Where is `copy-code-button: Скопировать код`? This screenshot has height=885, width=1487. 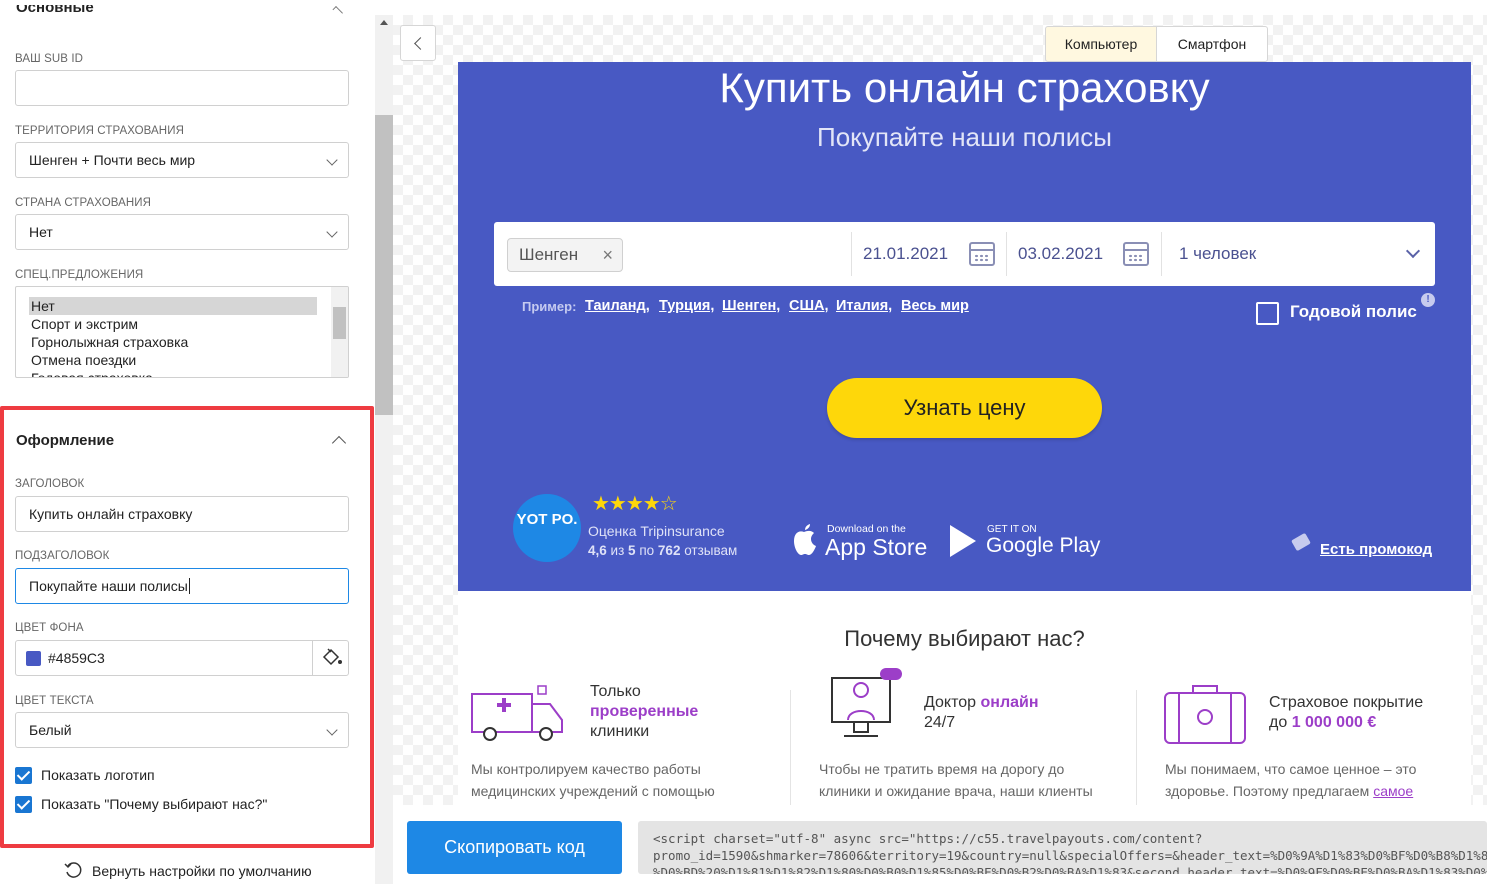 copy-code-button: Скопировать код is located at coordinates (514, 847).